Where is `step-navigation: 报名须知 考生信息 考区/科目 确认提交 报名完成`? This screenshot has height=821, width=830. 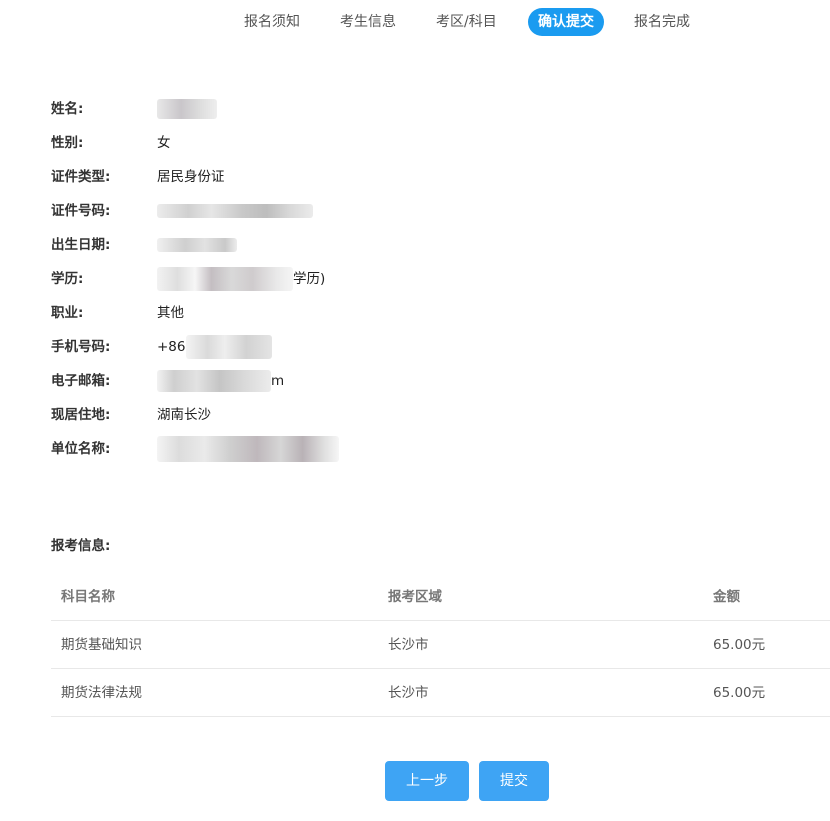
step-navigation: 报名须知 考生信息 考区/科目 确认提交 报名完成 is located at coordinates (415, 22).